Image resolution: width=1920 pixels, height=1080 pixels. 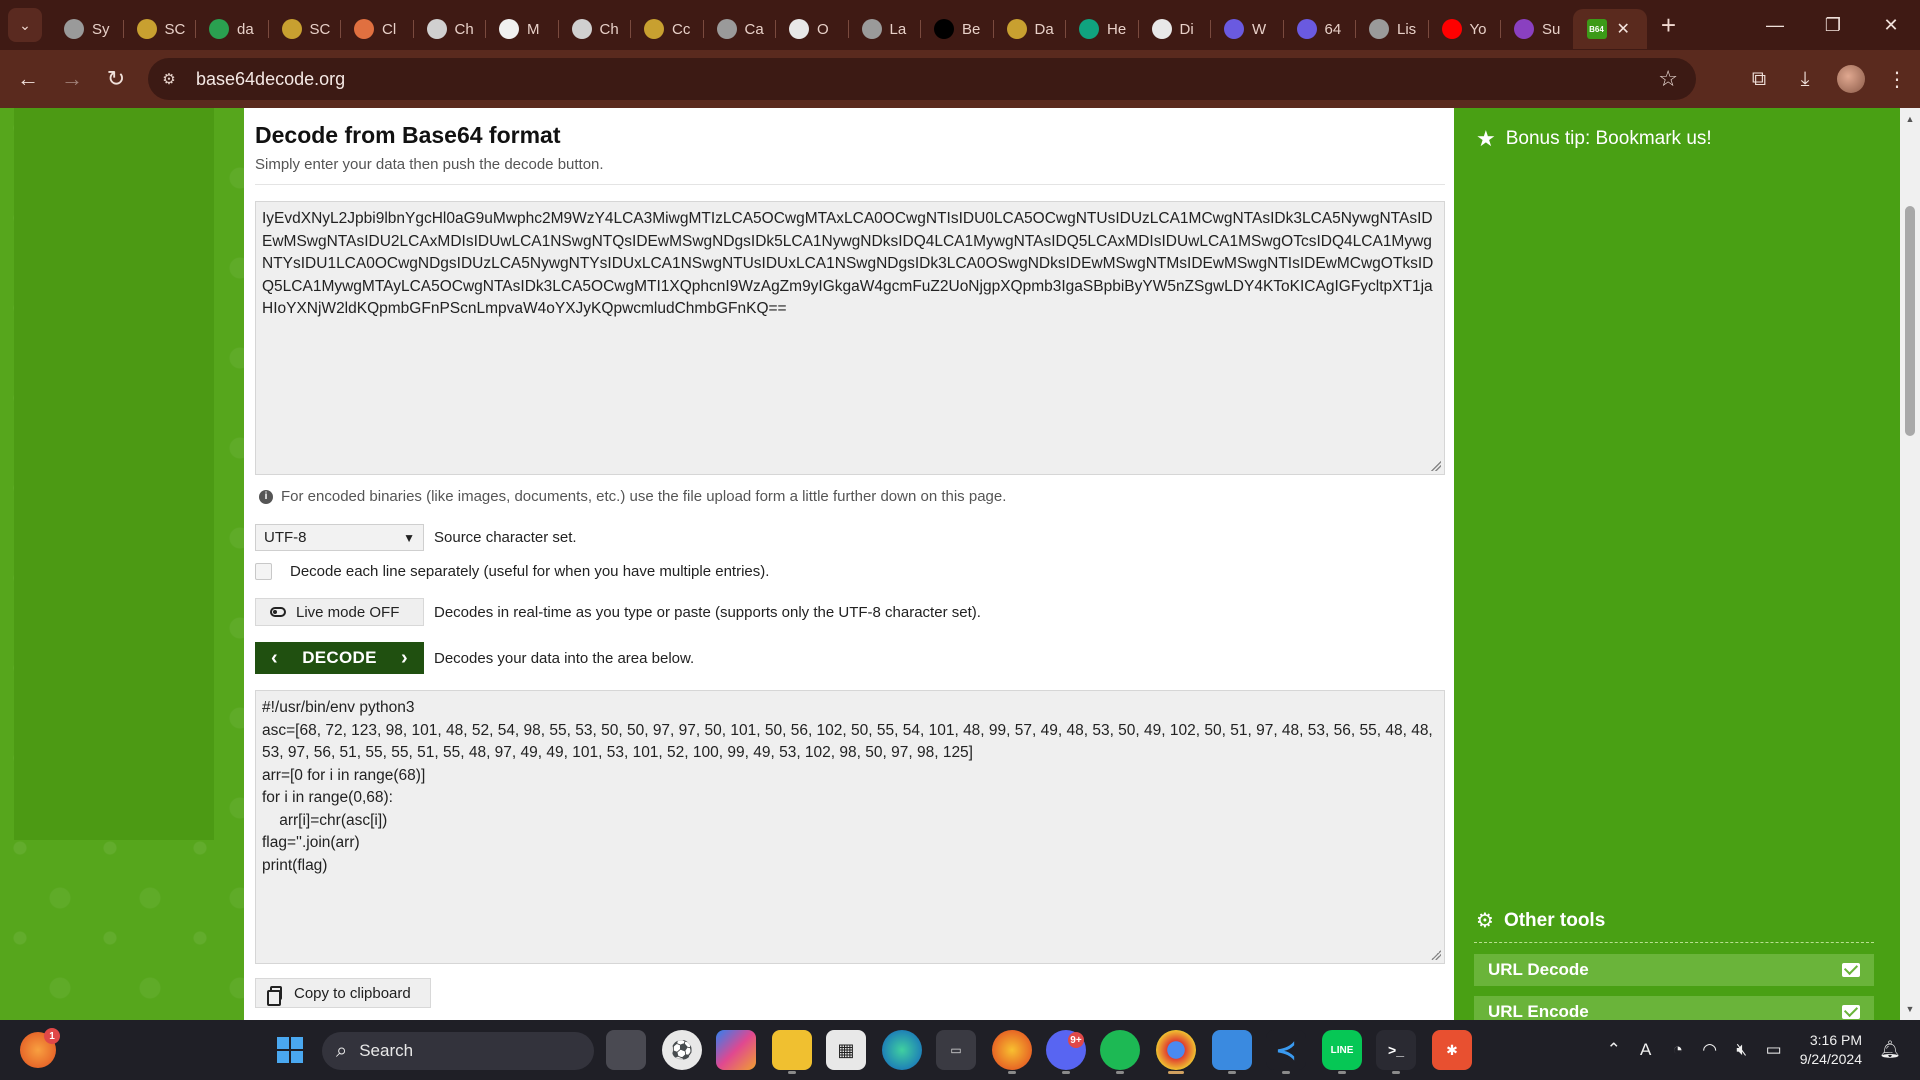 What do you see at coordinates (902, 1050) in the screenshot?
I see `edge-icon` at bounding box center [902, 1050].